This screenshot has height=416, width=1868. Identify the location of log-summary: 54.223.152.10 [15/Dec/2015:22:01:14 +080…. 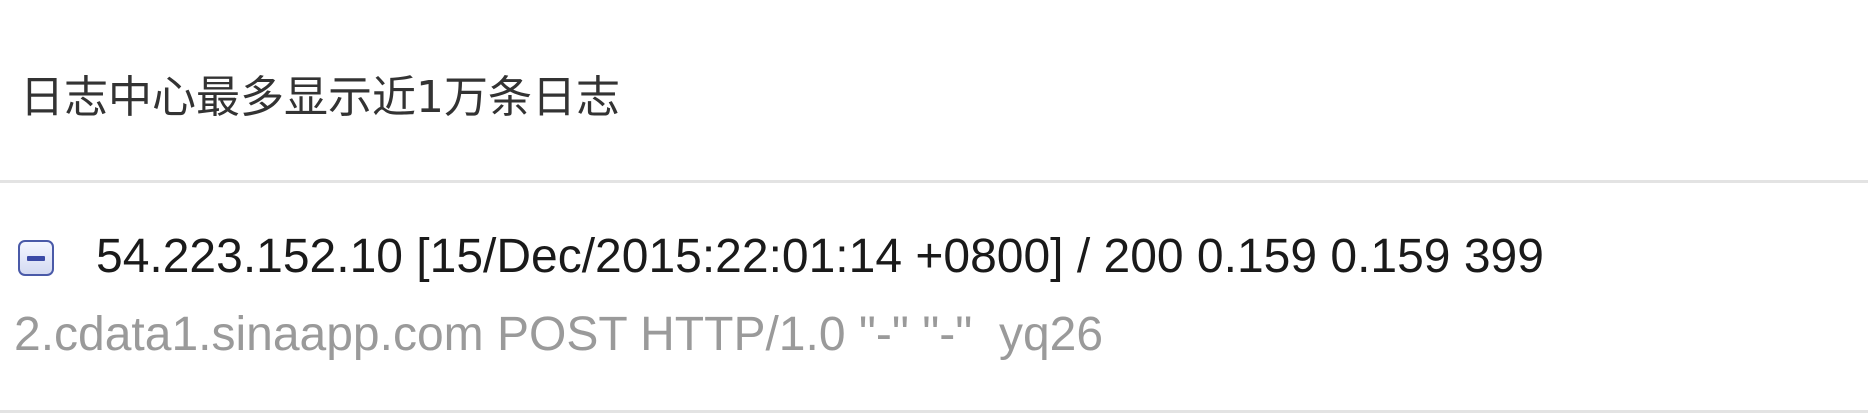
(820, 256).